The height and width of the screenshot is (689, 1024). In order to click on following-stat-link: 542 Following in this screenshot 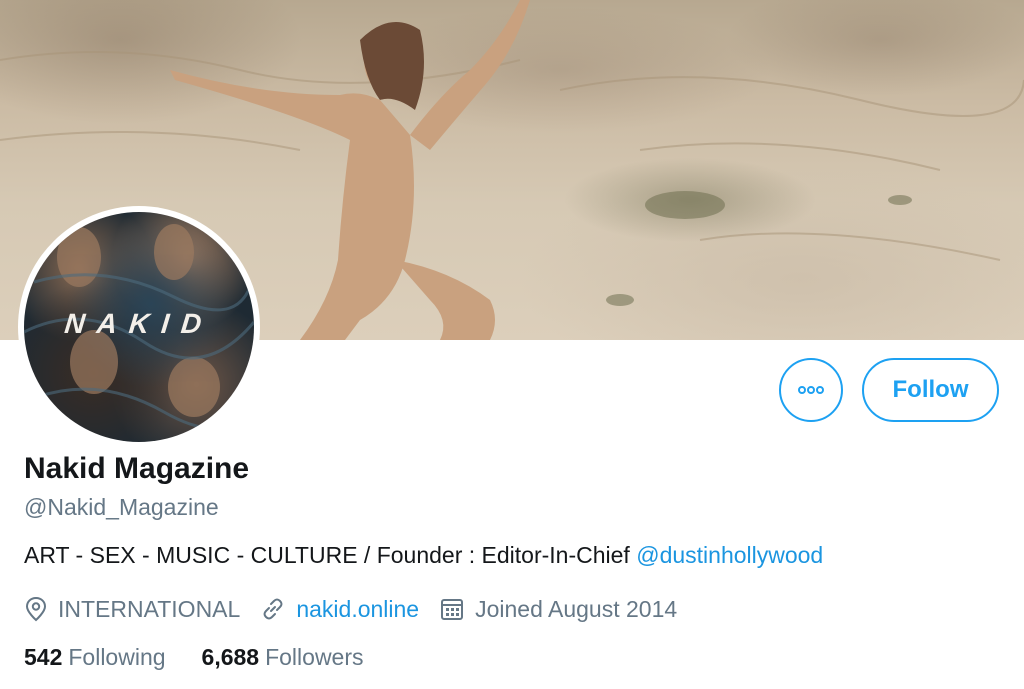, I will do `click(95, 657)`.